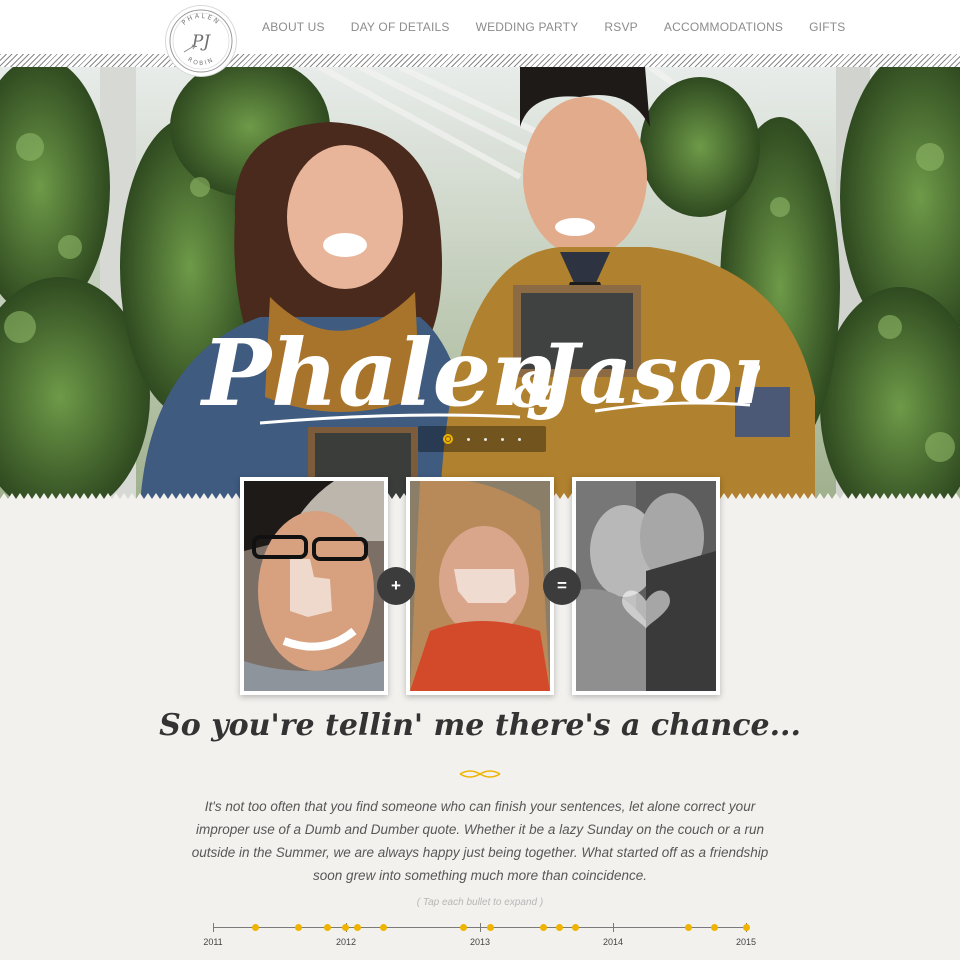 Image resolution: width=960 pixels, height=960 pixels. Describe the element at coordinates (723, 28) in the screenshot. I see `nav-accommodations: ACCOMMODATIONS` at that location.